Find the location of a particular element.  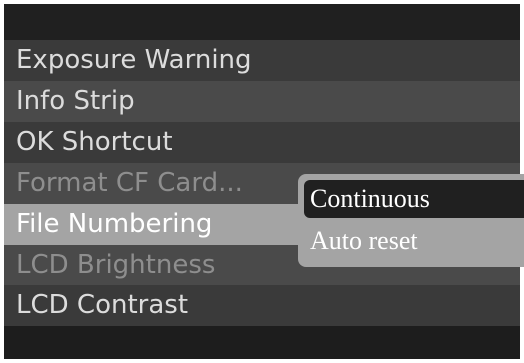

menu-item-exposure-warning: Exposure Warning is located at coordinates (262, 60).